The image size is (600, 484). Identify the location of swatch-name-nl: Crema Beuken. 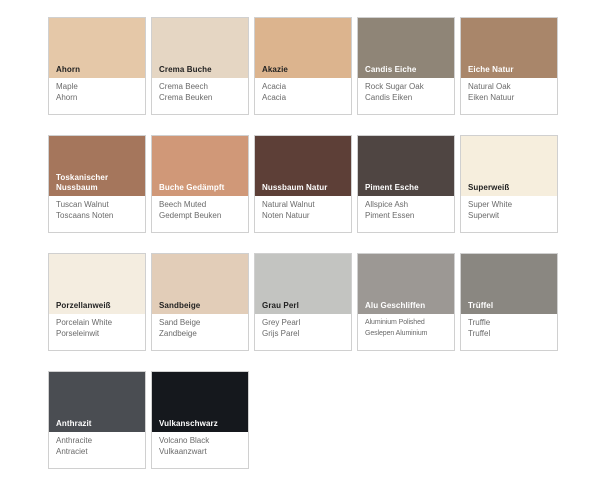
(186, 97).